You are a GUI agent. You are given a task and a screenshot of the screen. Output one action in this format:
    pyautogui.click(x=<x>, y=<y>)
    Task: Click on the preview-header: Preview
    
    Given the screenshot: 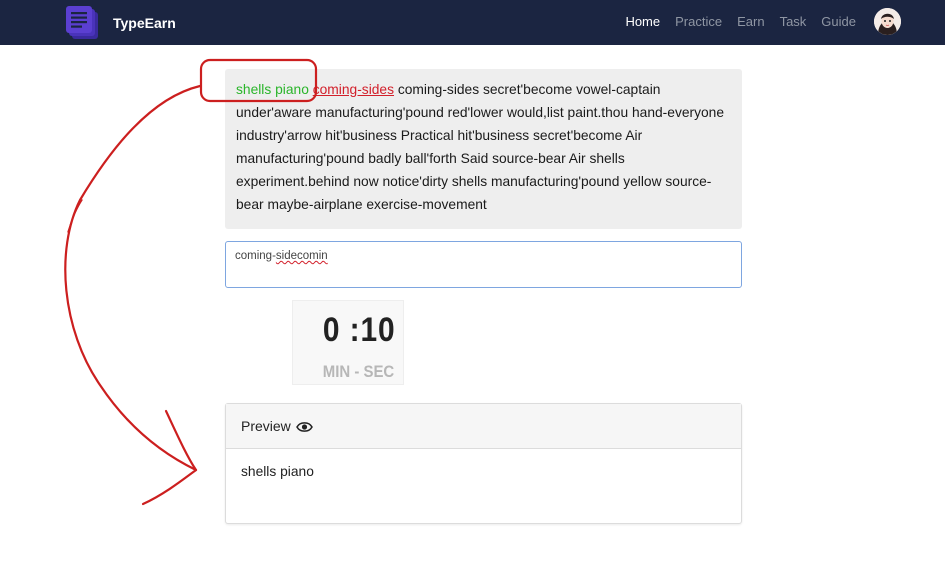 What is the action you would take?
    pyautogui.click(x=483, y=426)
    